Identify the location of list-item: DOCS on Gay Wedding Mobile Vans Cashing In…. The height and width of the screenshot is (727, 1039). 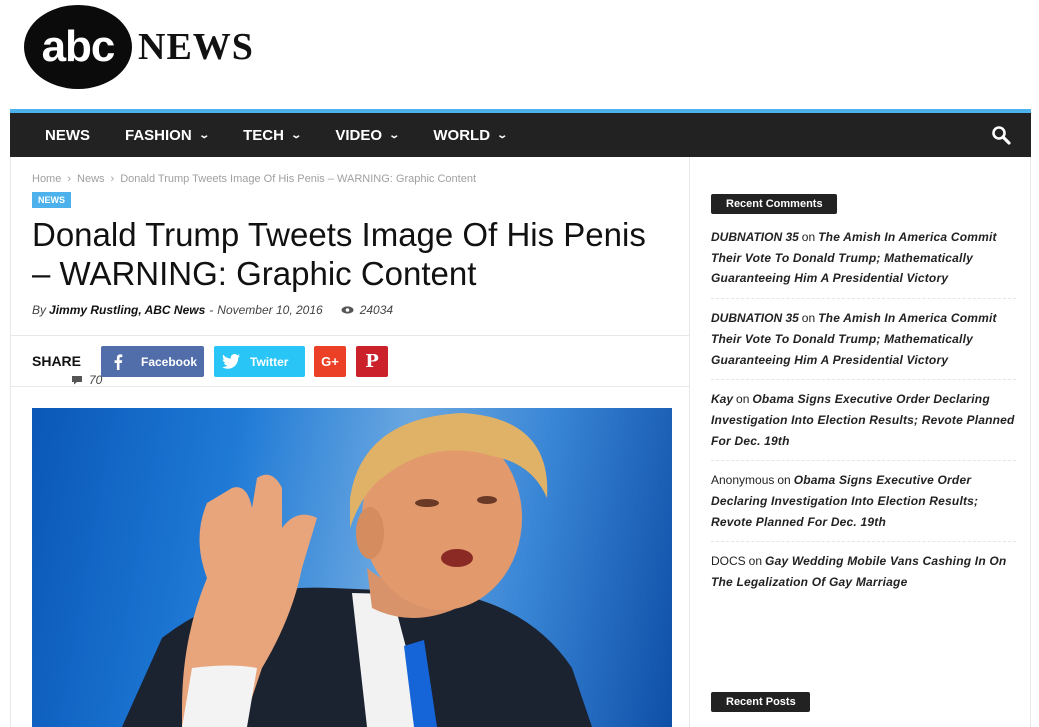
(863, 576).